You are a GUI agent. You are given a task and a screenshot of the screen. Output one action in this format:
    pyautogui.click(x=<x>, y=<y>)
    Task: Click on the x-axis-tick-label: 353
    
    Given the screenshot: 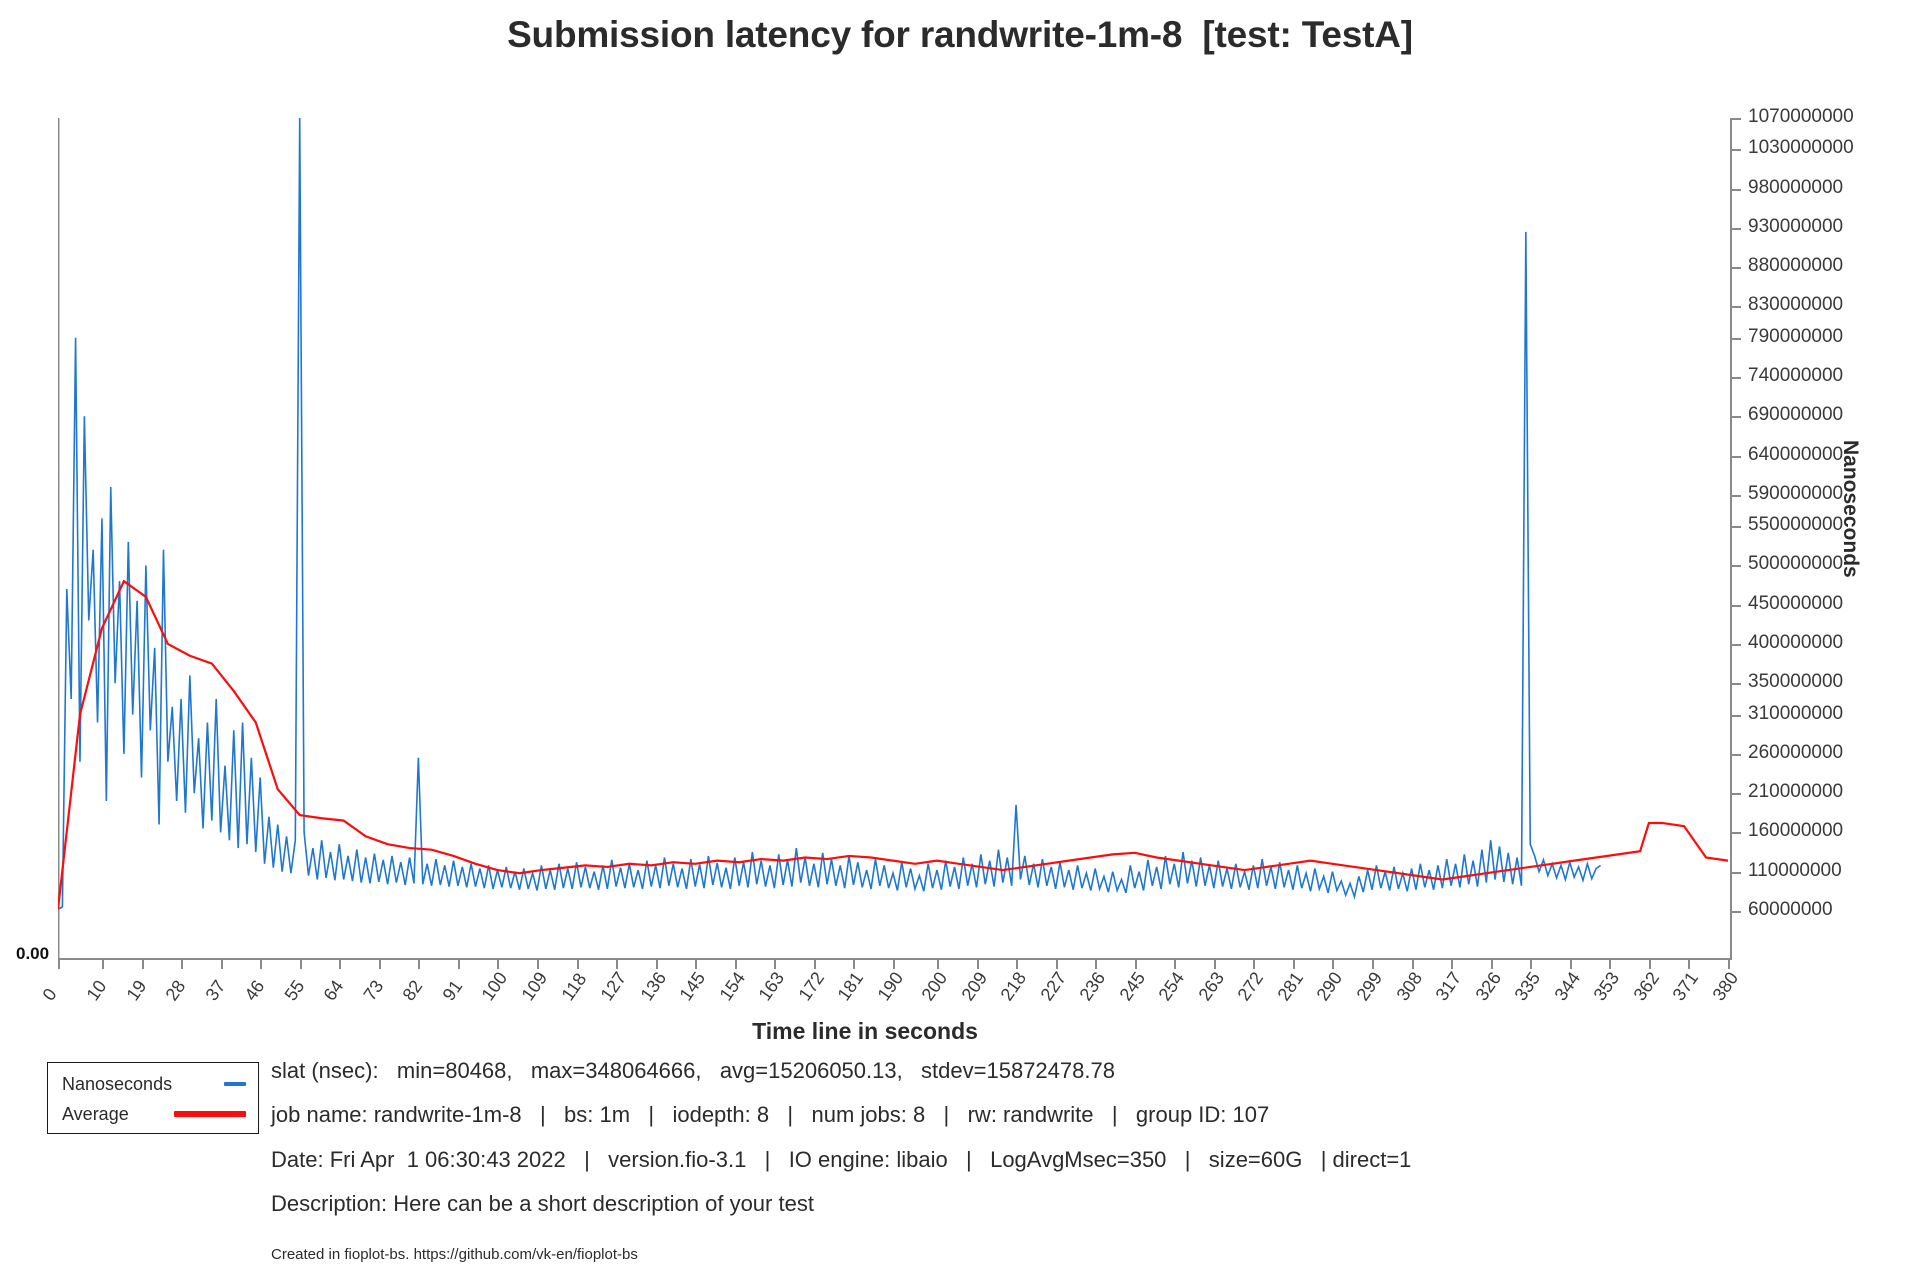 What is the action you would take?
    pyautogui.click(x=1606, y=986)
    